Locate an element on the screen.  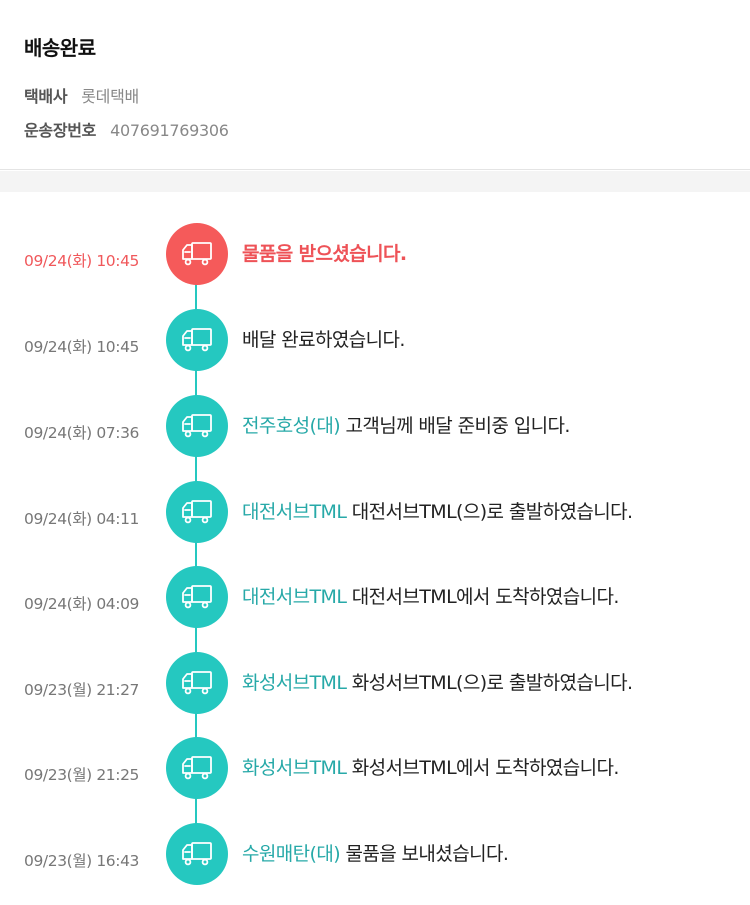
timeline-event: 09/24(화) 10:45 물품을 받으셨습니다. is located at coordinates (375, 254).